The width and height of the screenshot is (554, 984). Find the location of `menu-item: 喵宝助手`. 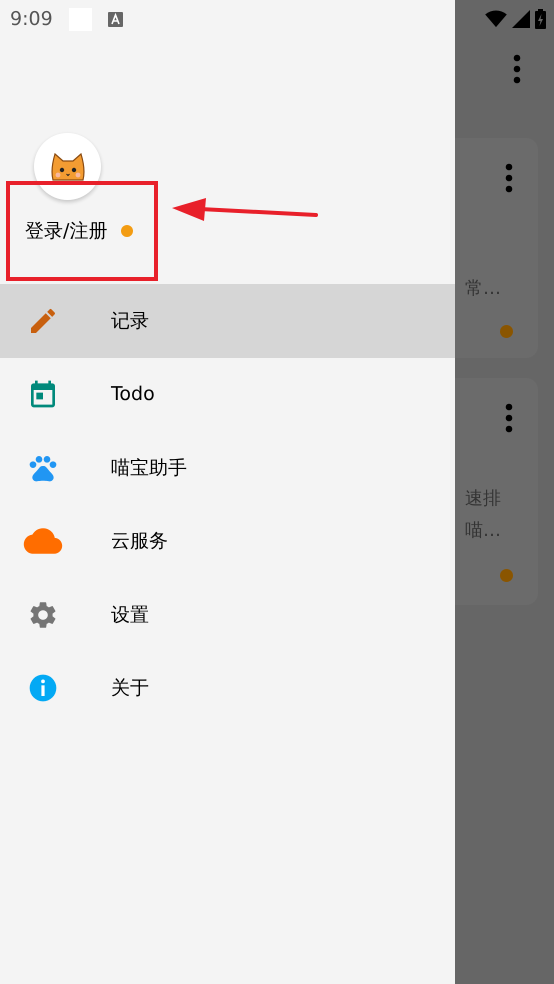

menu-item: 喵宝助手 is located at coordinates (227, 467).